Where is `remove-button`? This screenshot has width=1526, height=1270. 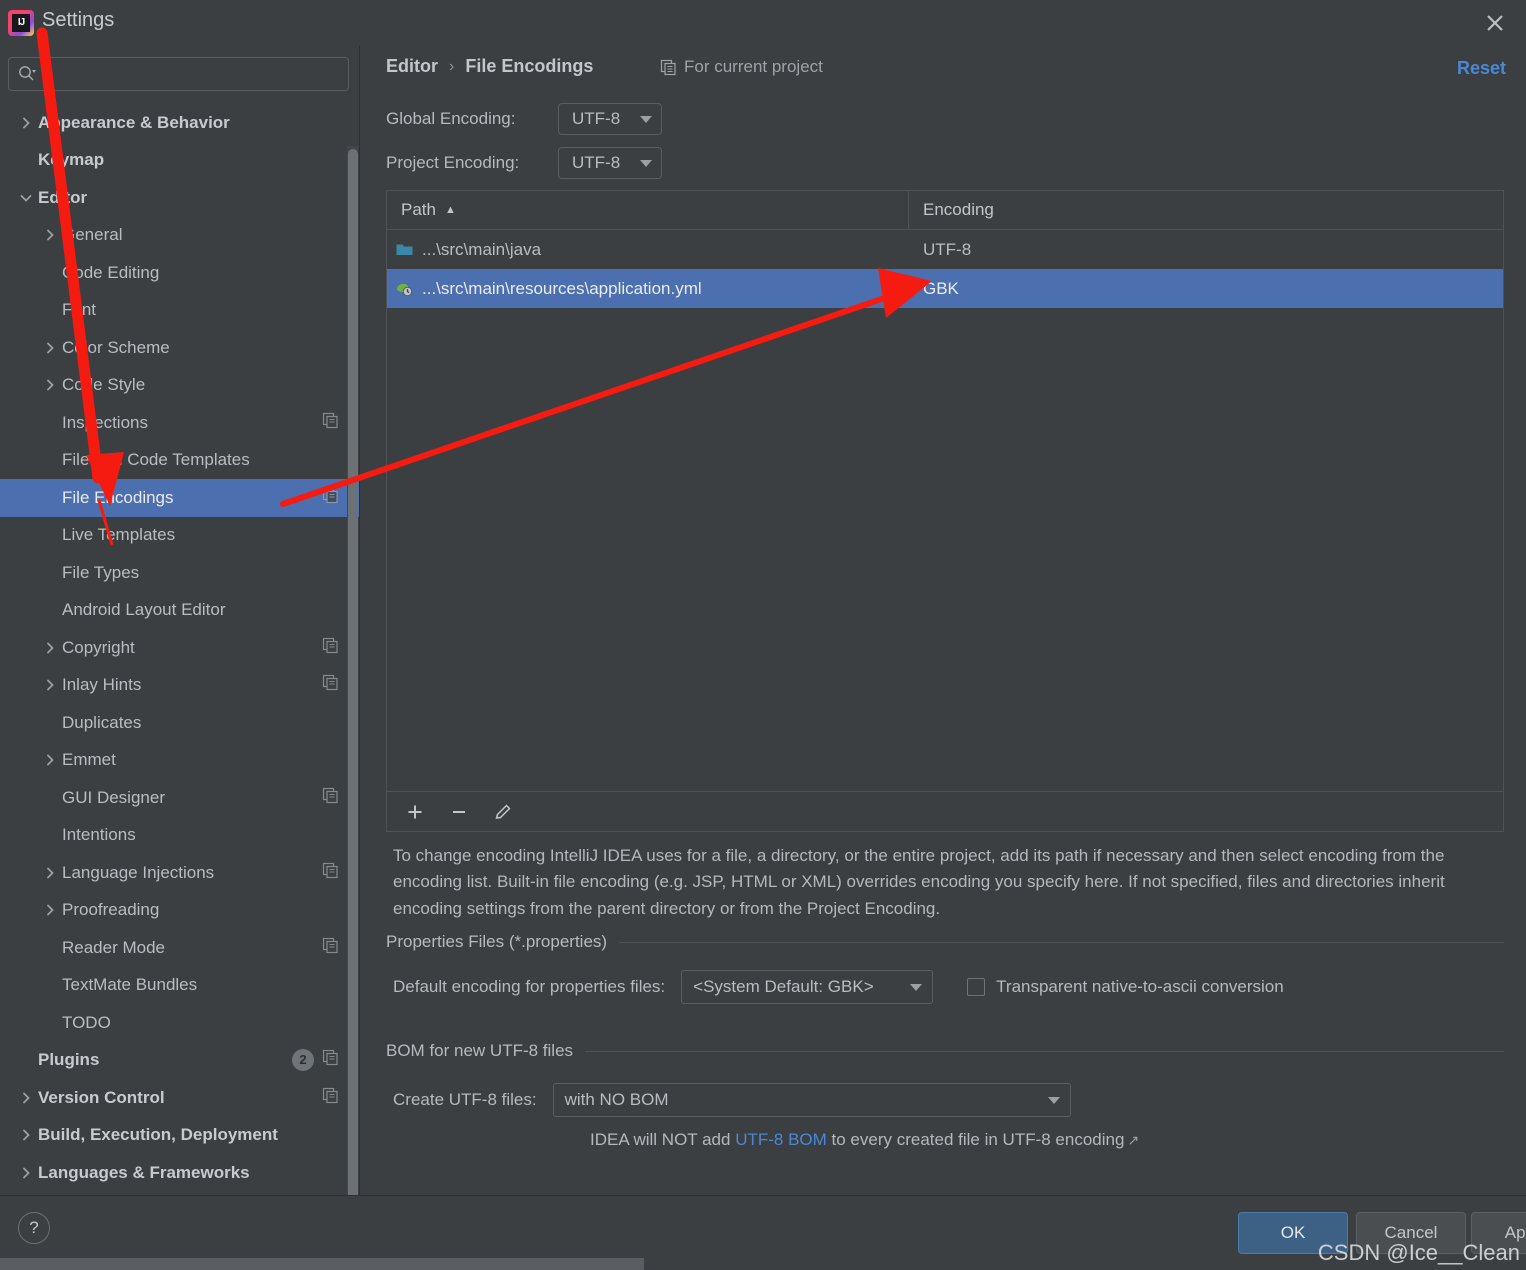 remove-button is located at coordinates (459, 812).